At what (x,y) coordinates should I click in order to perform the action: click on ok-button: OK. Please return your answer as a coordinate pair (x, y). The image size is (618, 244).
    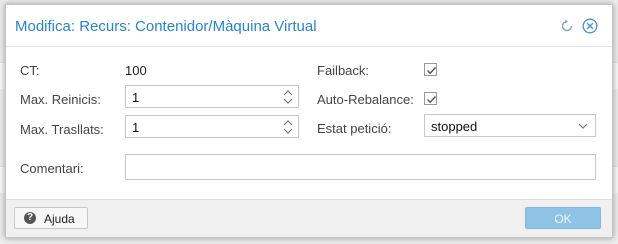
    Looking at the image, I should click on (563, 218).